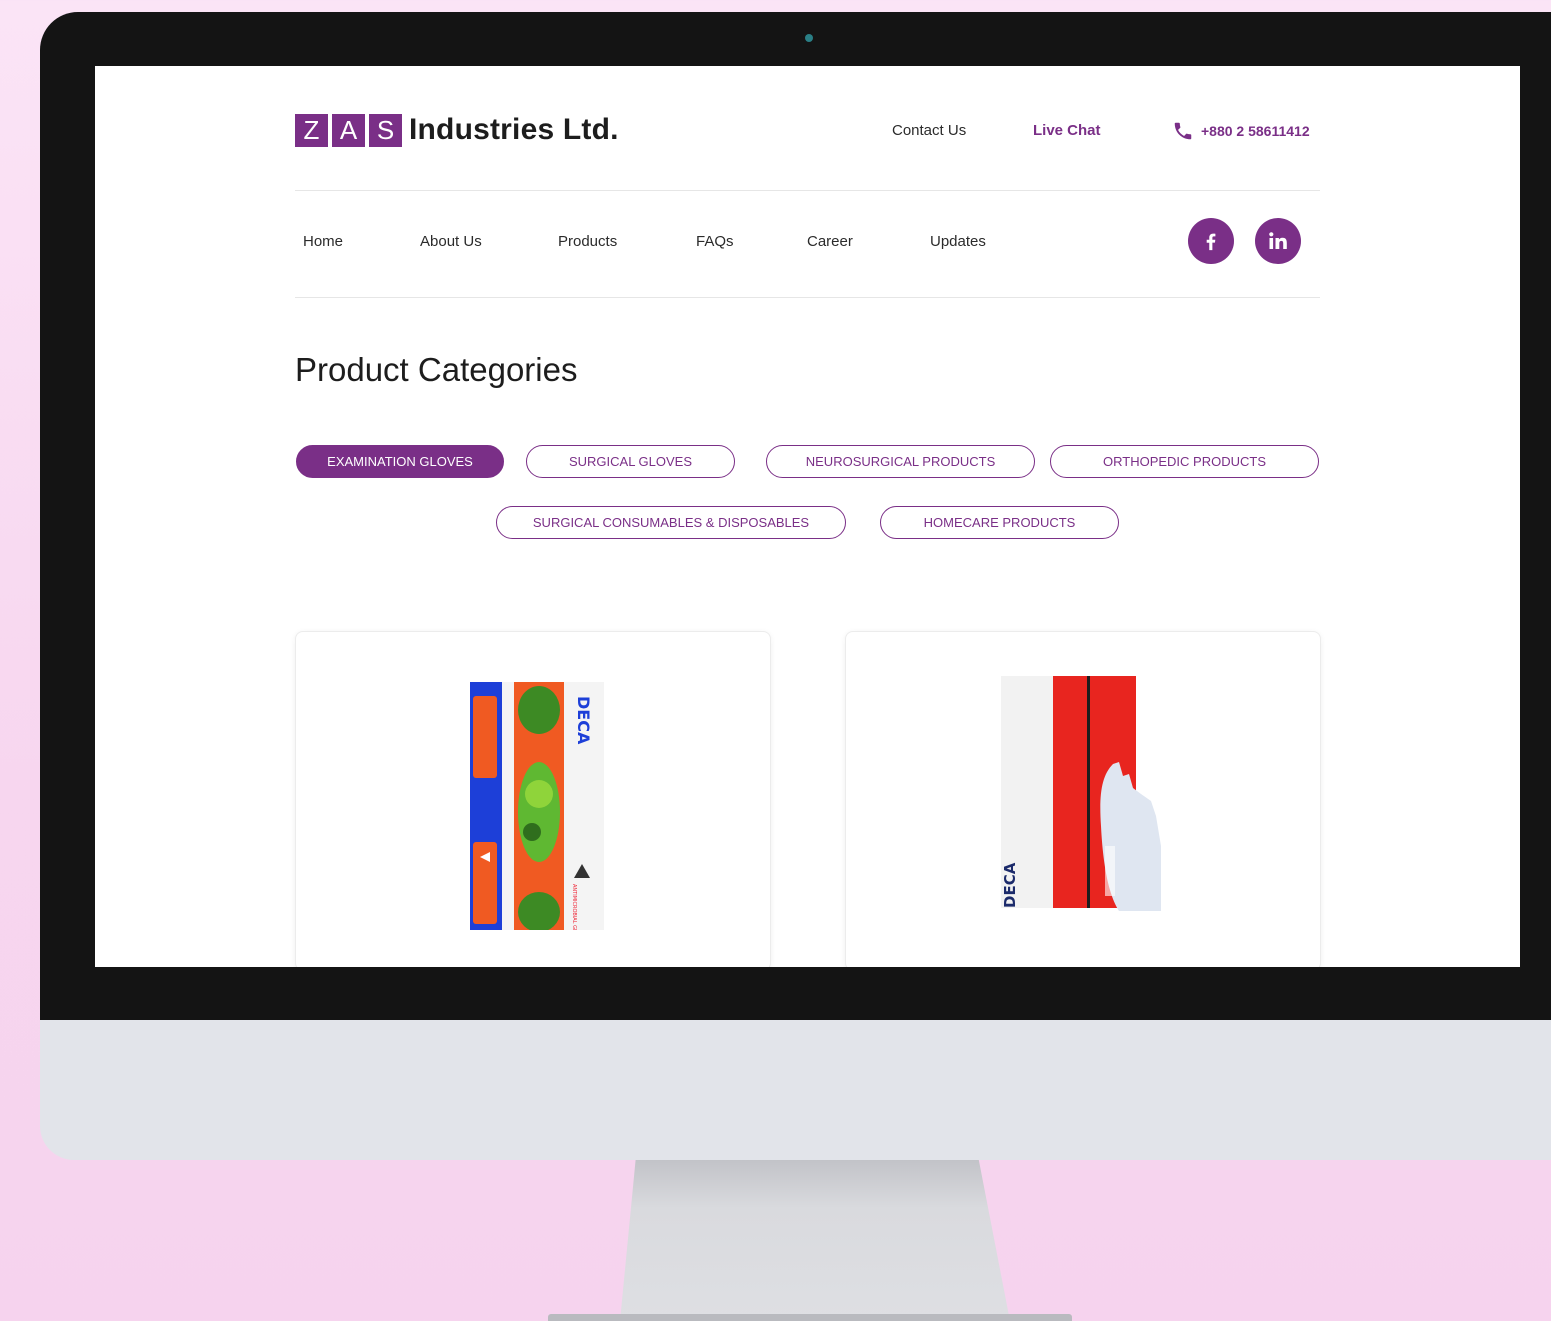 The height and width of the screenshot is (1321, 1551). I want to click on nav-products: Products, so click(587, 241).